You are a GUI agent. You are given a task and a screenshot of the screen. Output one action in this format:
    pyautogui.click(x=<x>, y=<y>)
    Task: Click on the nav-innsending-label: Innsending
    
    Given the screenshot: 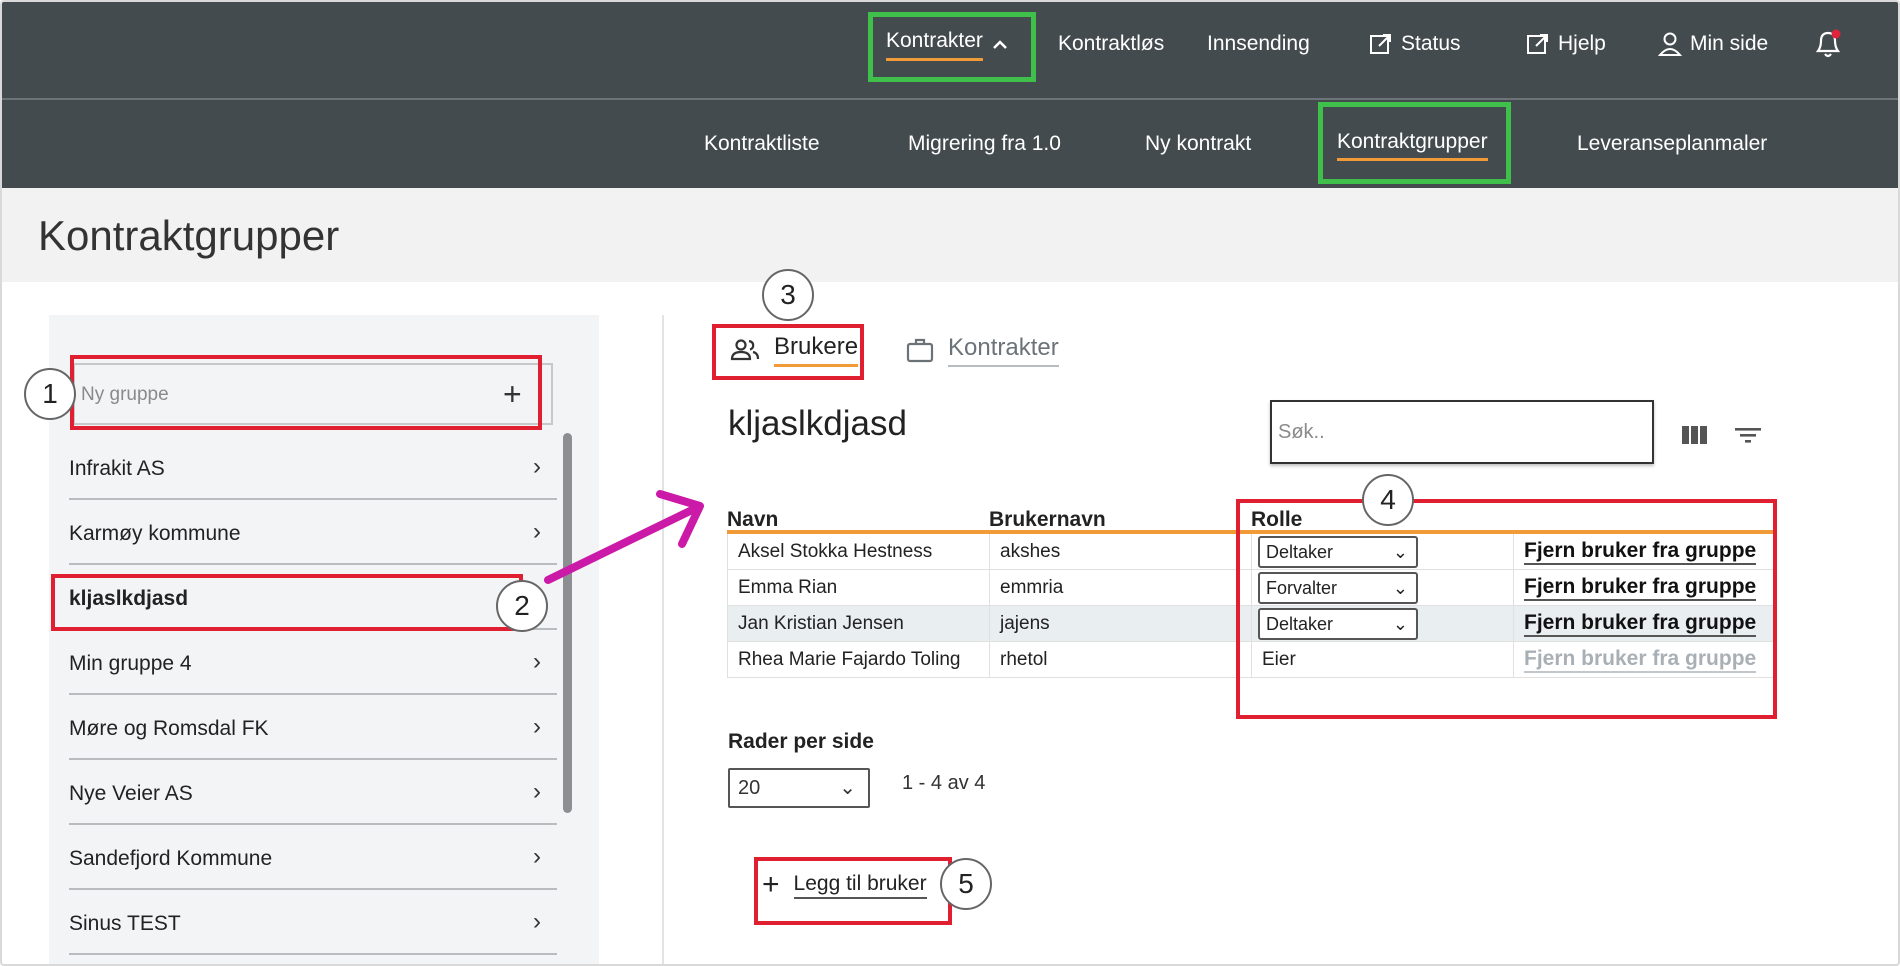 What is the action you would take?
    pyautogui.click(x=1258, y=43)
    